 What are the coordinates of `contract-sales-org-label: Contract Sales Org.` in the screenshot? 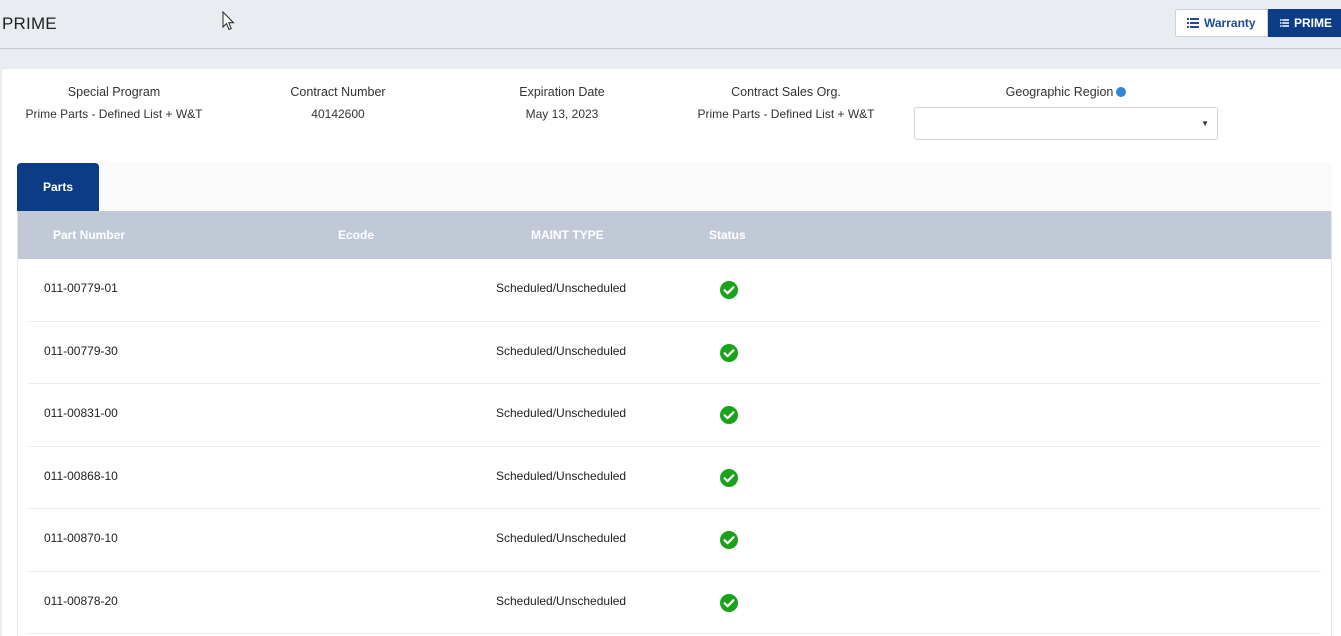 It's located at (786, 92).